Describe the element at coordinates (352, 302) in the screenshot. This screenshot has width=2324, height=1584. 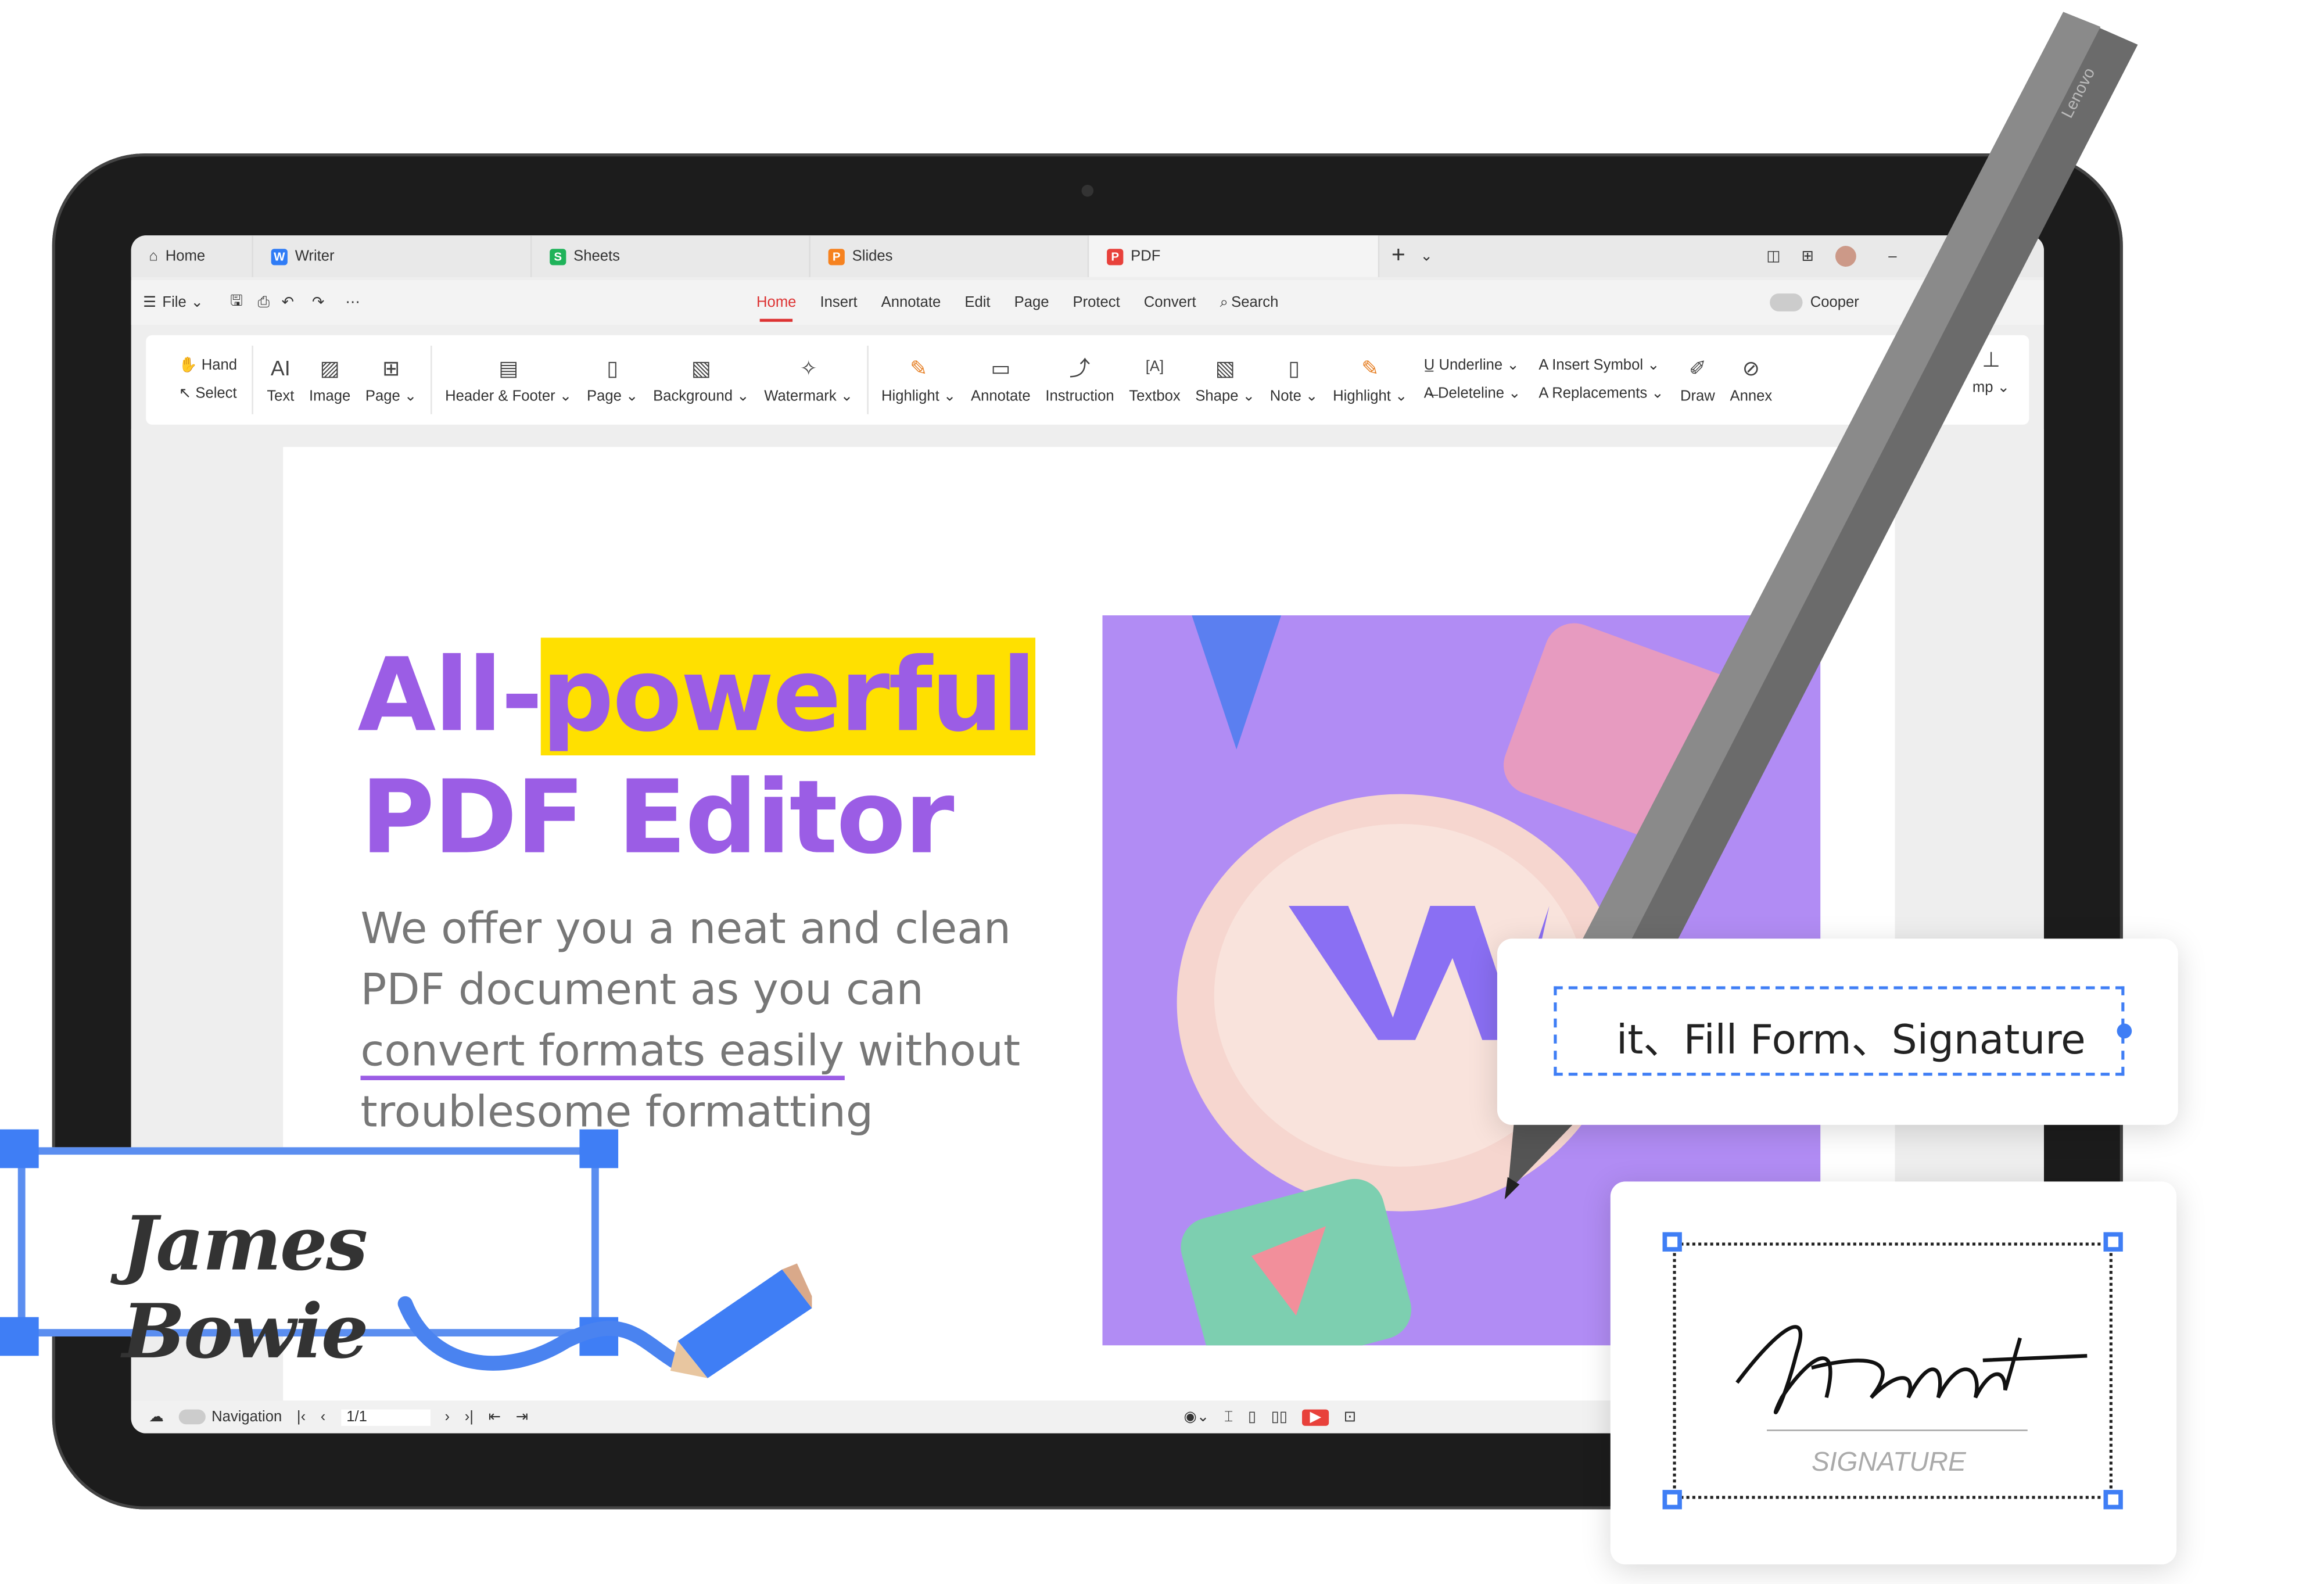
I see `more-icon: ⋯` at that location.